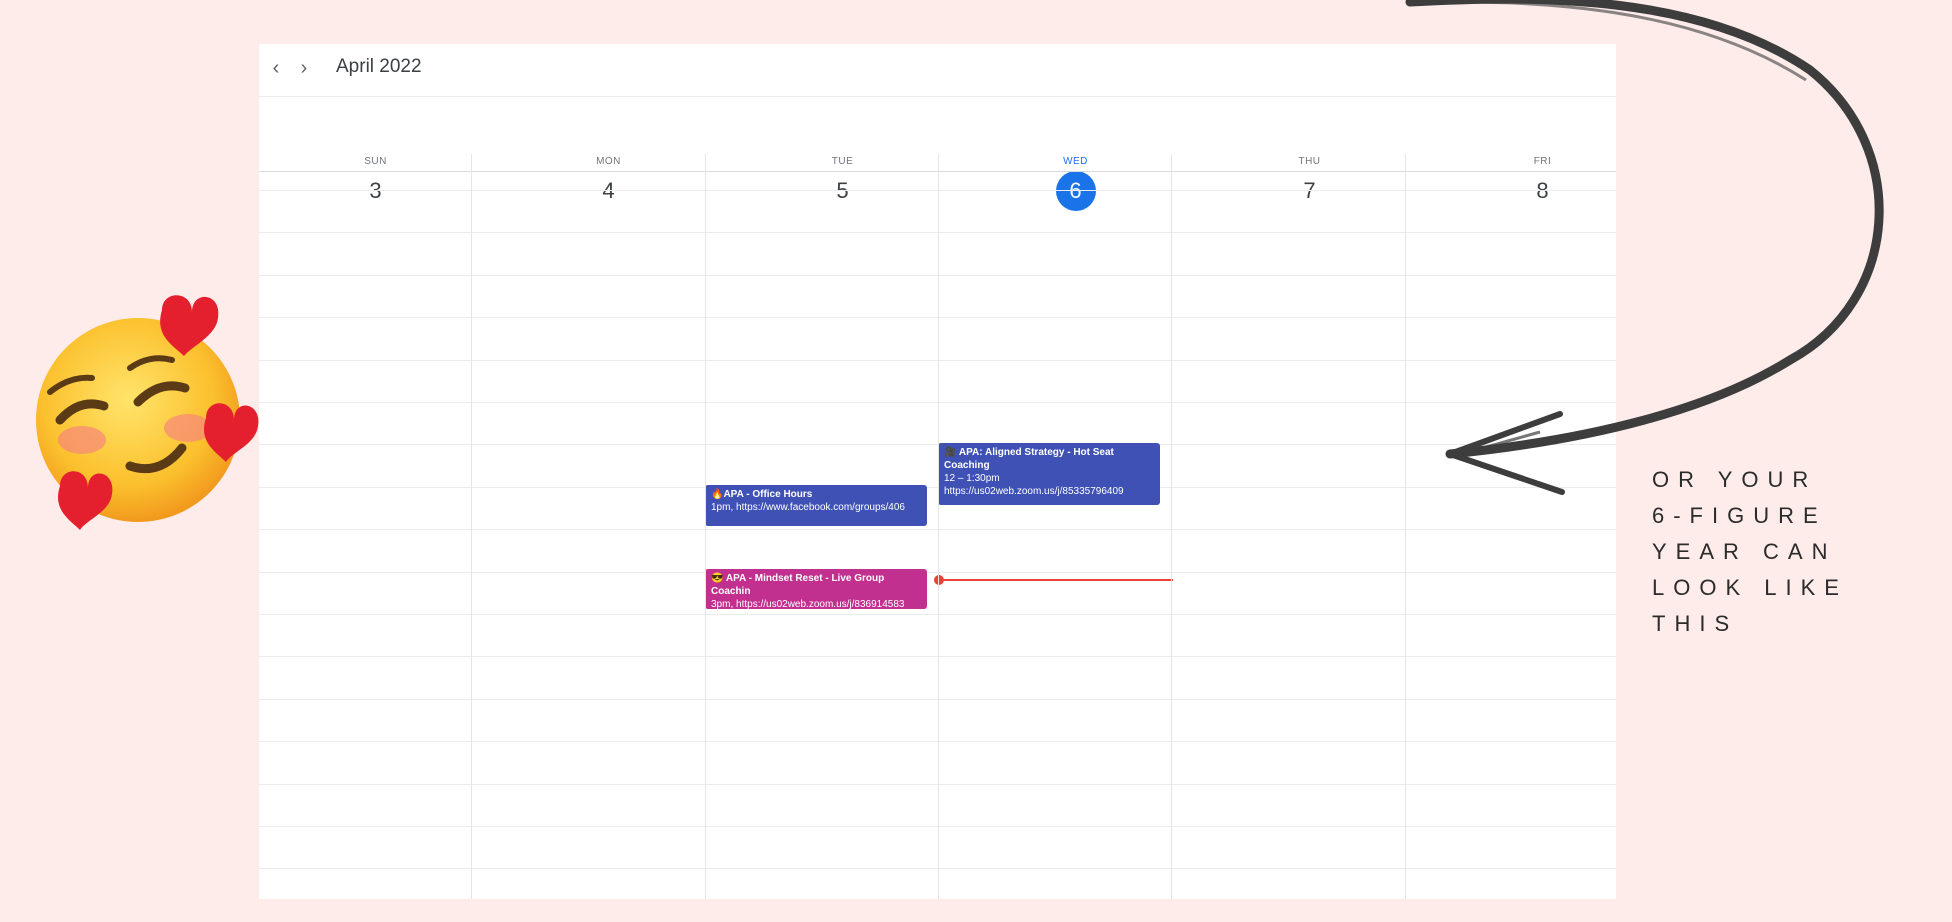  What do you see at coordinates (1750, 587) in the screenshot?
I see `tagline-line: LOOK LIKE` at bounding box center [1750, 587].